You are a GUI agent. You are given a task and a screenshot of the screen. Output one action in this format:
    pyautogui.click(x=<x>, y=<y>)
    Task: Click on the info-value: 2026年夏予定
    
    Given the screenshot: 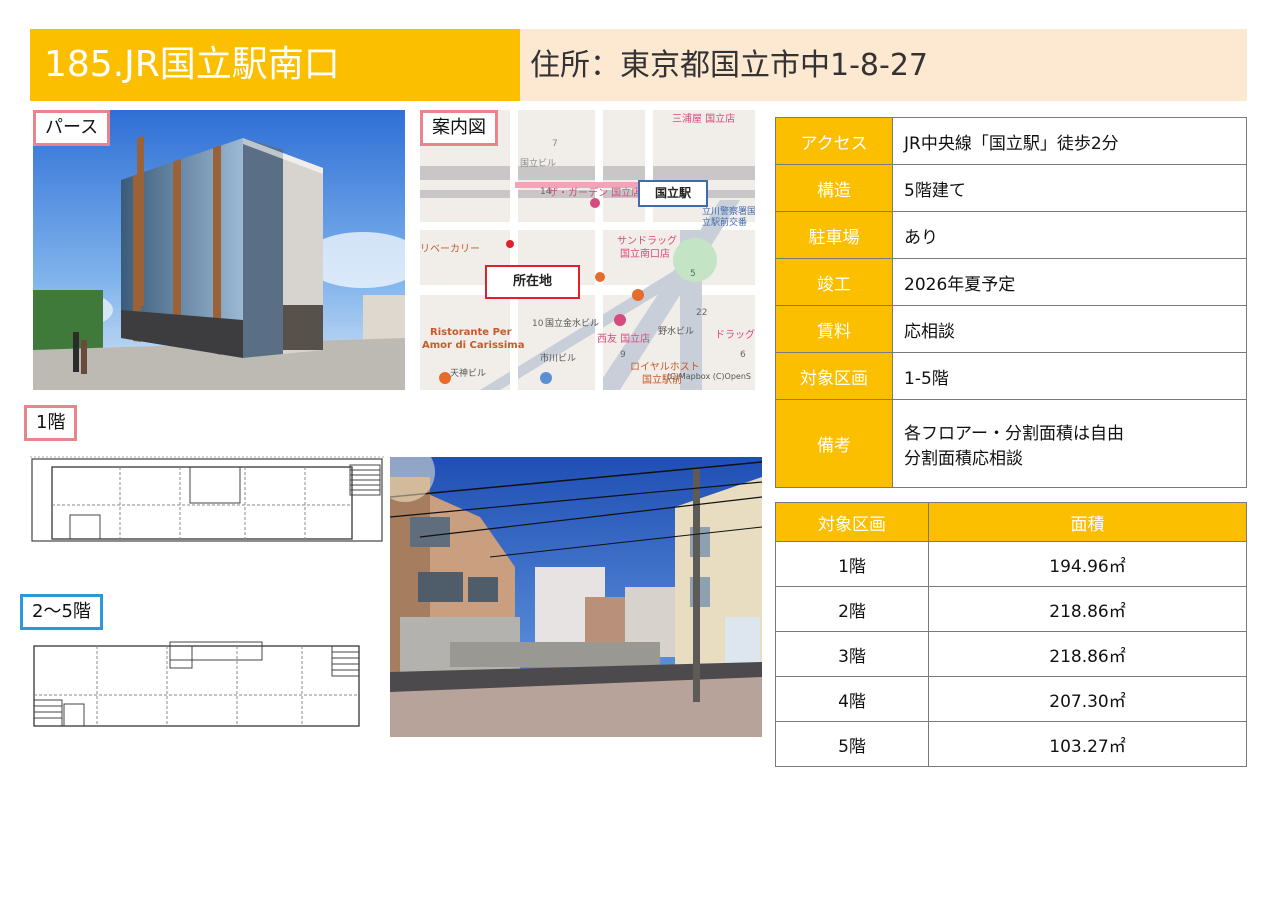 What is the action you would take?
    pyautogui.click(x=1069, y=282)
    